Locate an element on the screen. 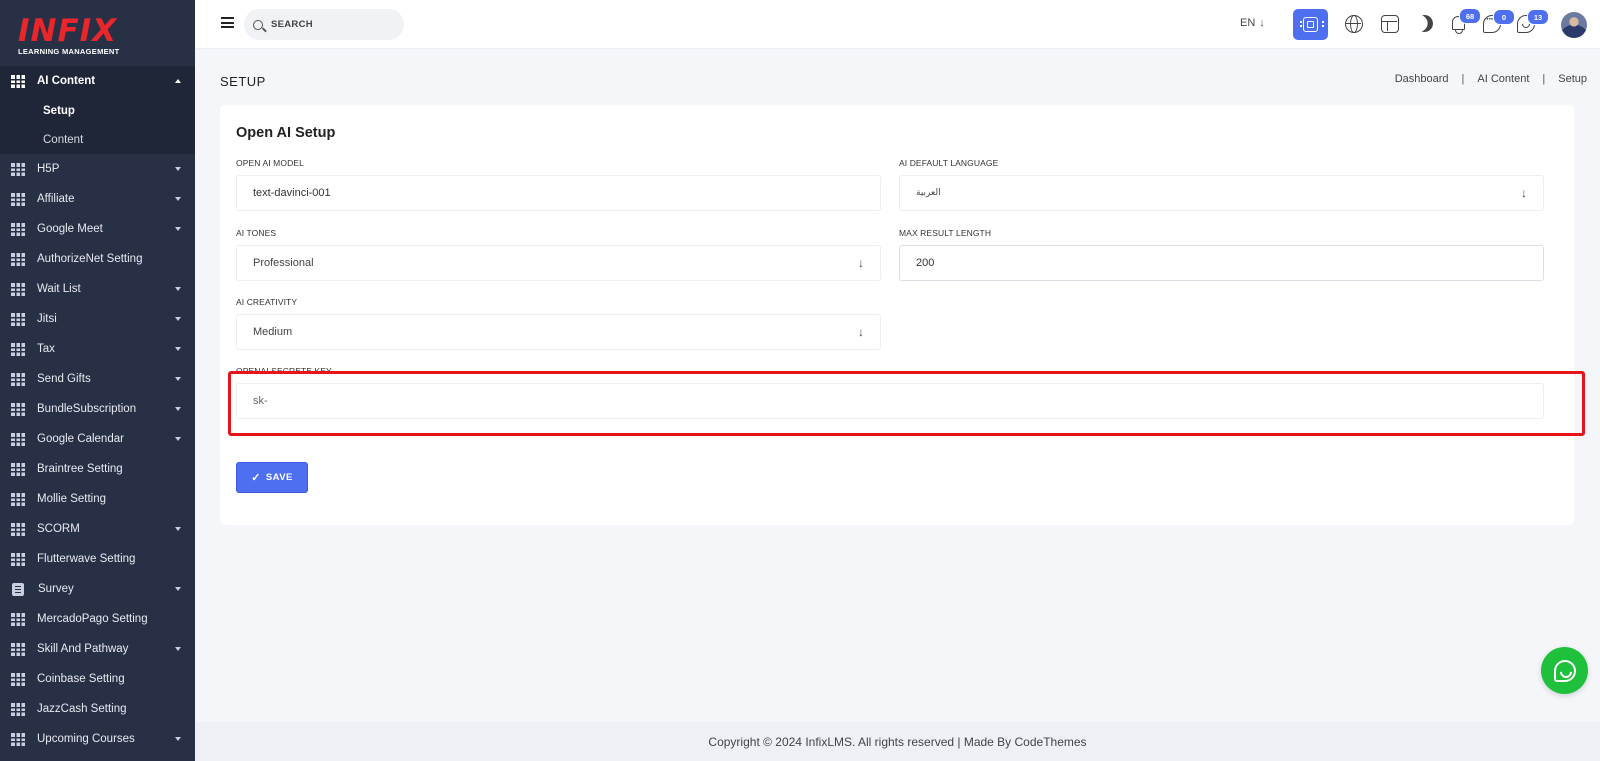 The image size is (1600, 761). ai-default-language-field: AI DEFAULT LANGUAGE العربية ↓ is located at coordinates (1221, 184).